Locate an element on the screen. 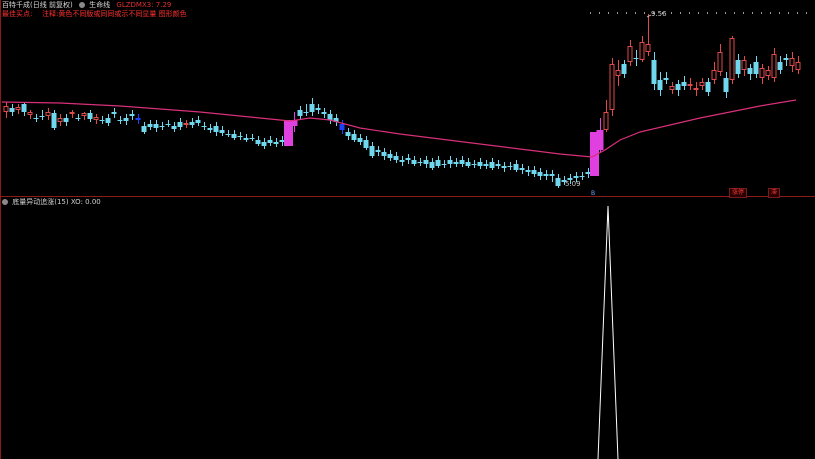  notice-row: 注释:黄色不同版或同同或示不同显量 图形颜色 is located at coordinates (114, 14).